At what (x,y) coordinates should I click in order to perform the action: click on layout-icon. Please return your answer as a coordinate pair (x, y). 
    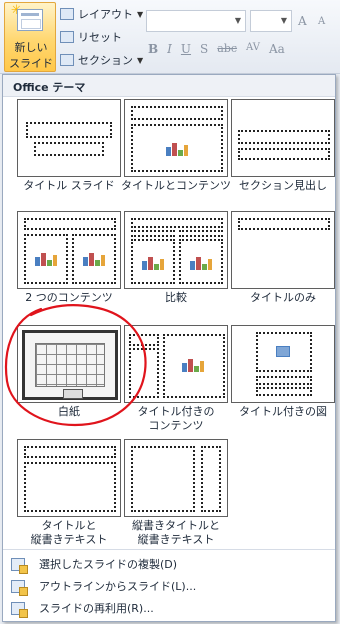
    Looking at the image, I should click on (67, 14).